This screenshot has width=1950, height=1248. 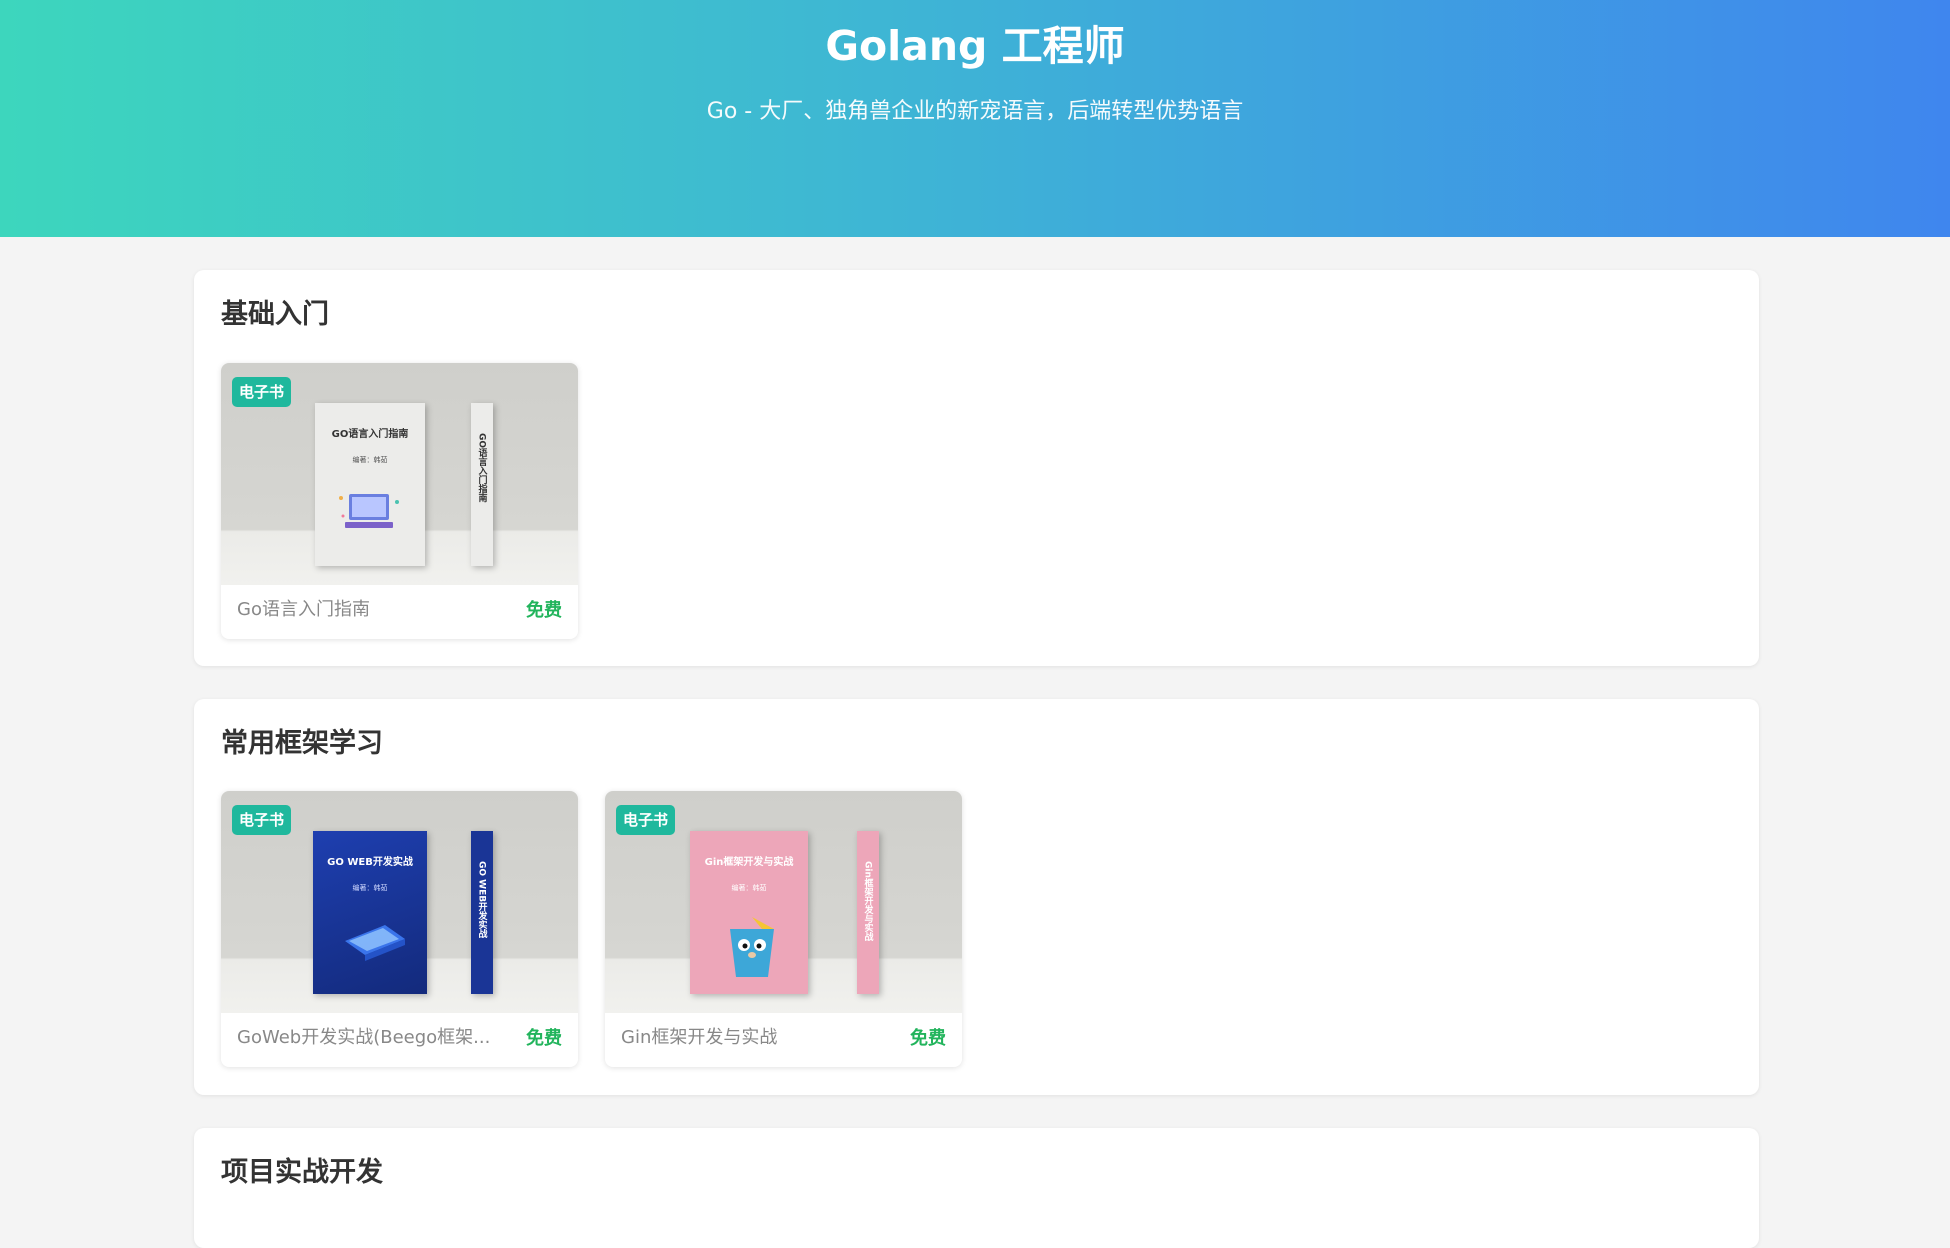 I want to click on page-title: Golang 工程师, so click(x=975, y=46).